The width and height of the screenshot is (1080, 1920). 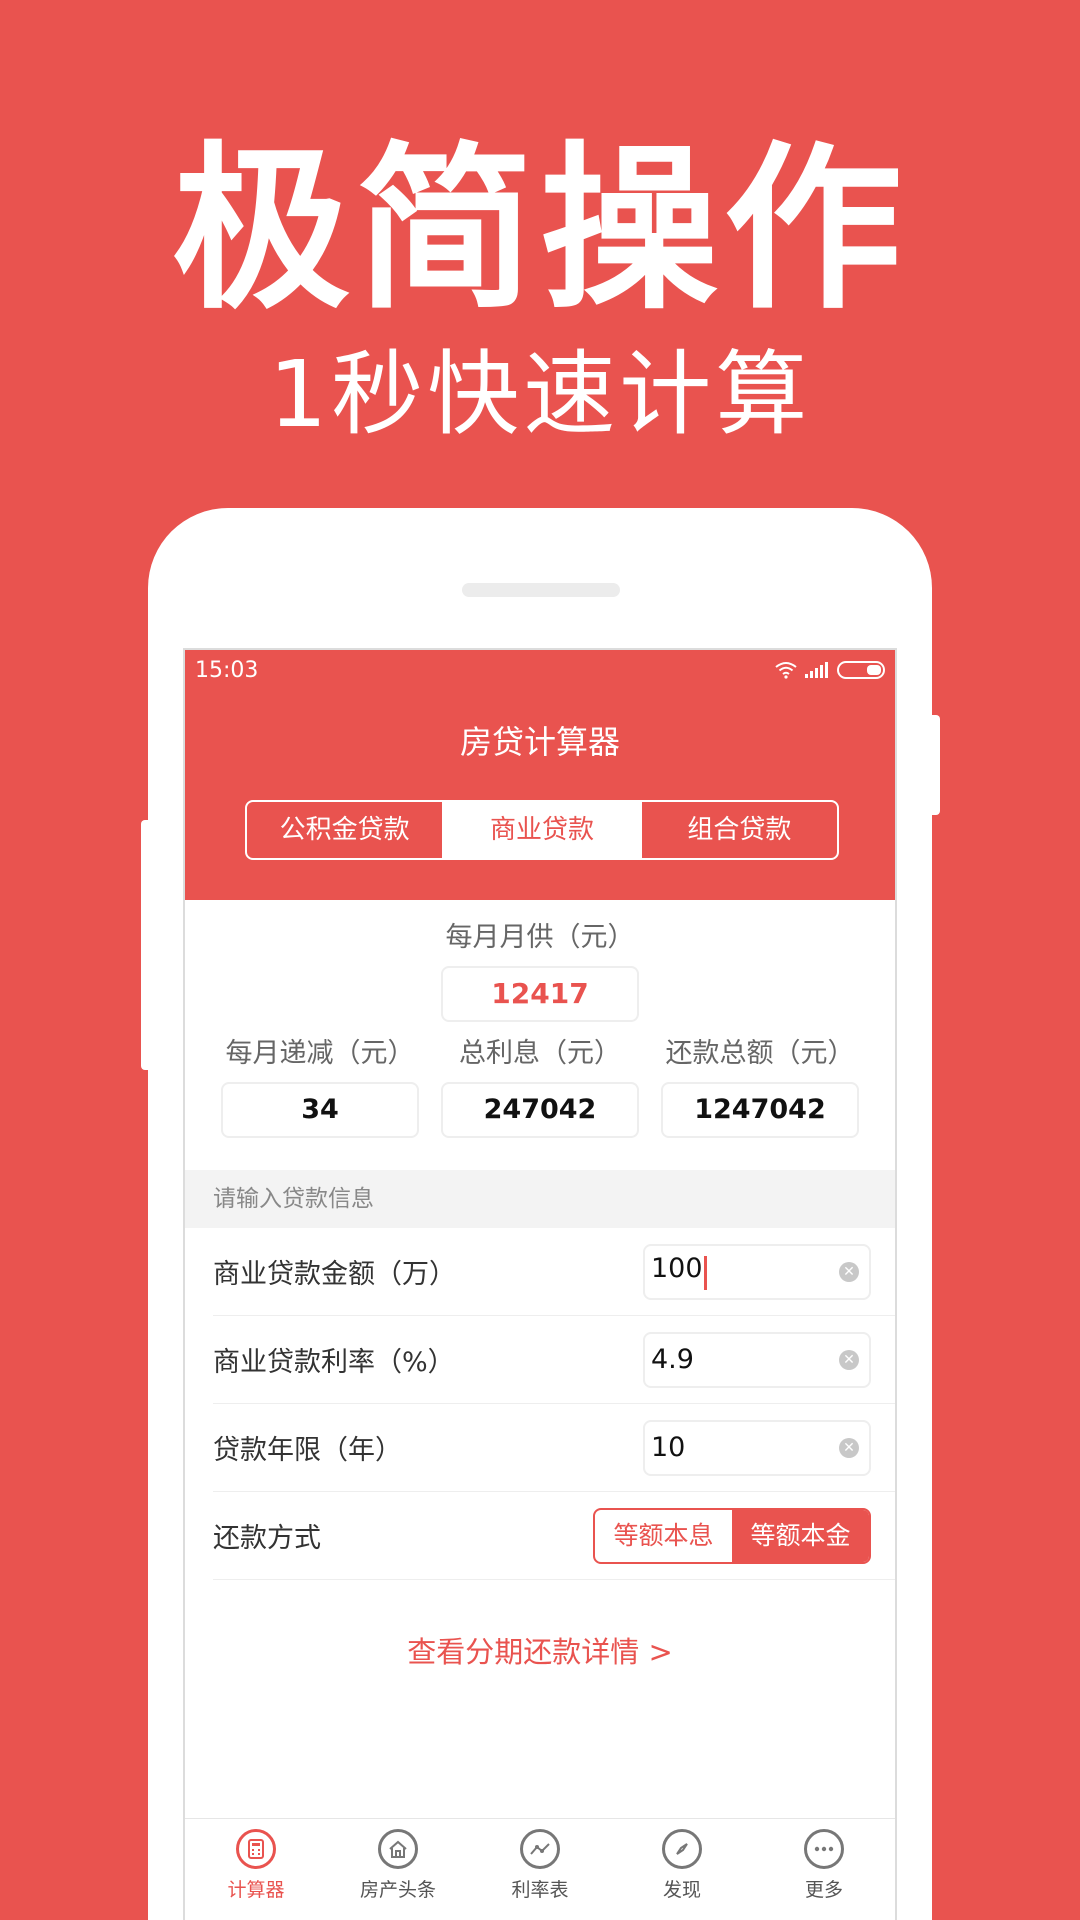 What do you see at coordinates (757, 1359) in the screenshot?
I see `interest-rate-input: 4.9 ✕` at bounding box center [757, 1359].